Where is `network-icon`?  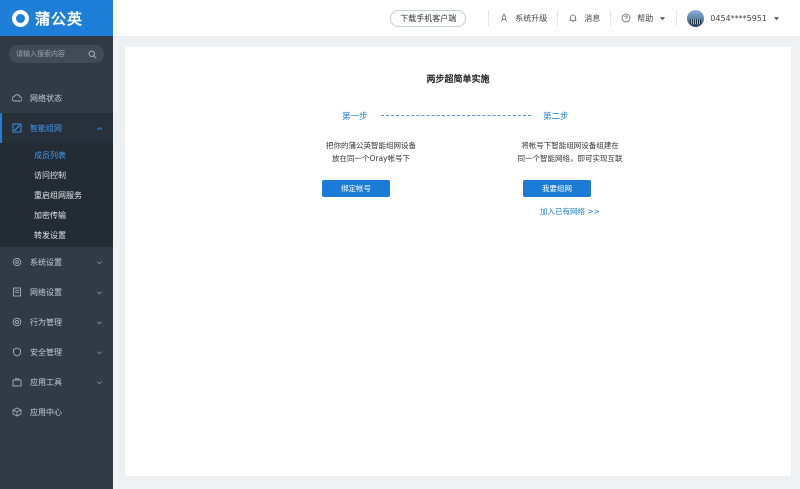
network-icon is located at coordinates (17, 128).